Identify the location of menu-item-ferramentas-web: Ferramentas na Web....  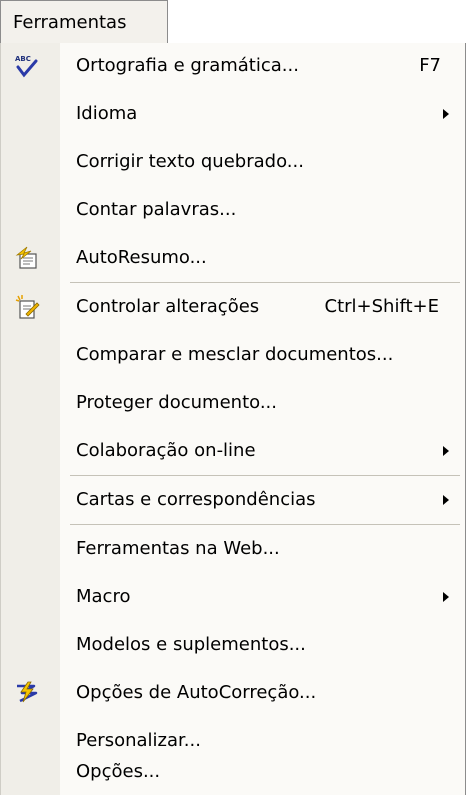
(232, 549).